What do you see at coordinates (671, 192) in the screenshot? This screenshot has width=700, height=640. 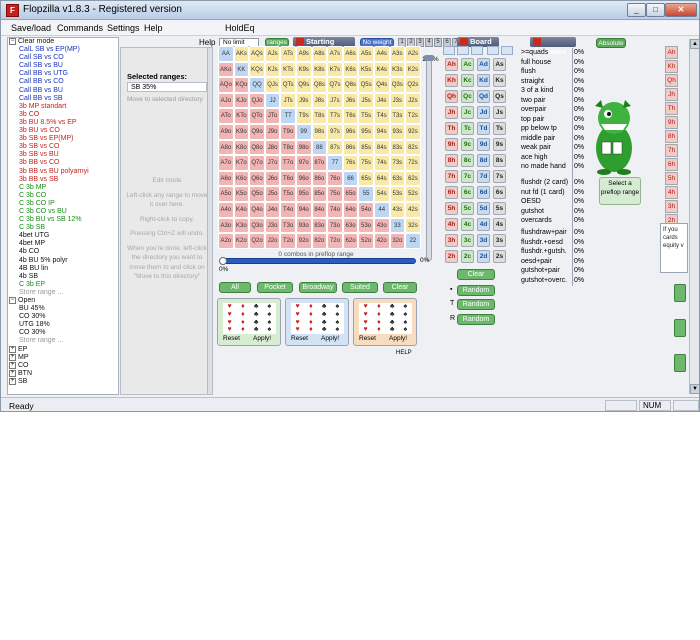 I see `player-card: 4h` at bounding box center [671, 192].